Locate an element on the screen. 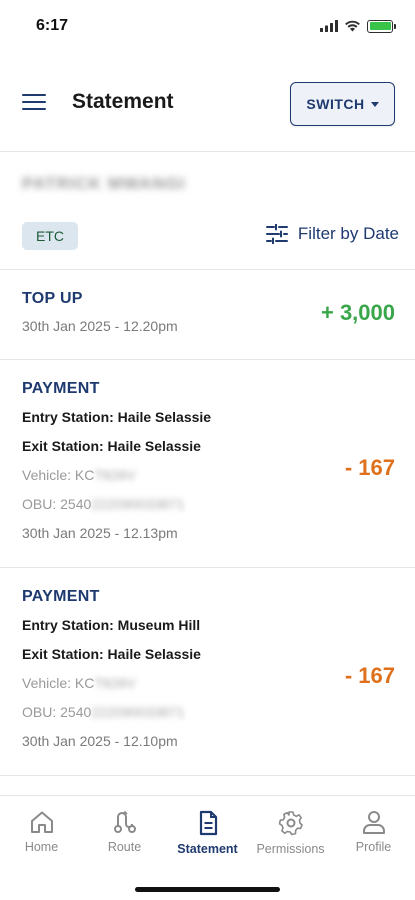  transaction-item: TOP UP 30th Jan 2025 - 12.20pm + 3,000 is located at coordinates (207, 315).